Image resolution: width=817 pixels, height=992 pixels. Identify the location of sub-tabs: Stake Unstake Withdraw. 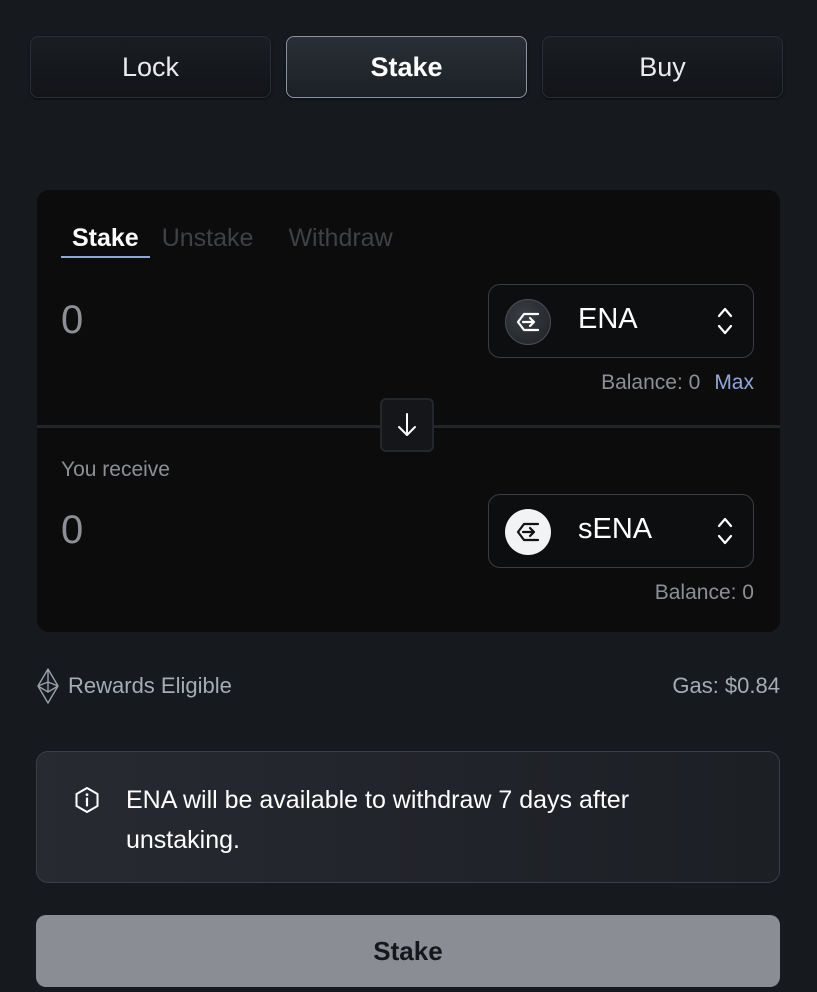
(244, 241).